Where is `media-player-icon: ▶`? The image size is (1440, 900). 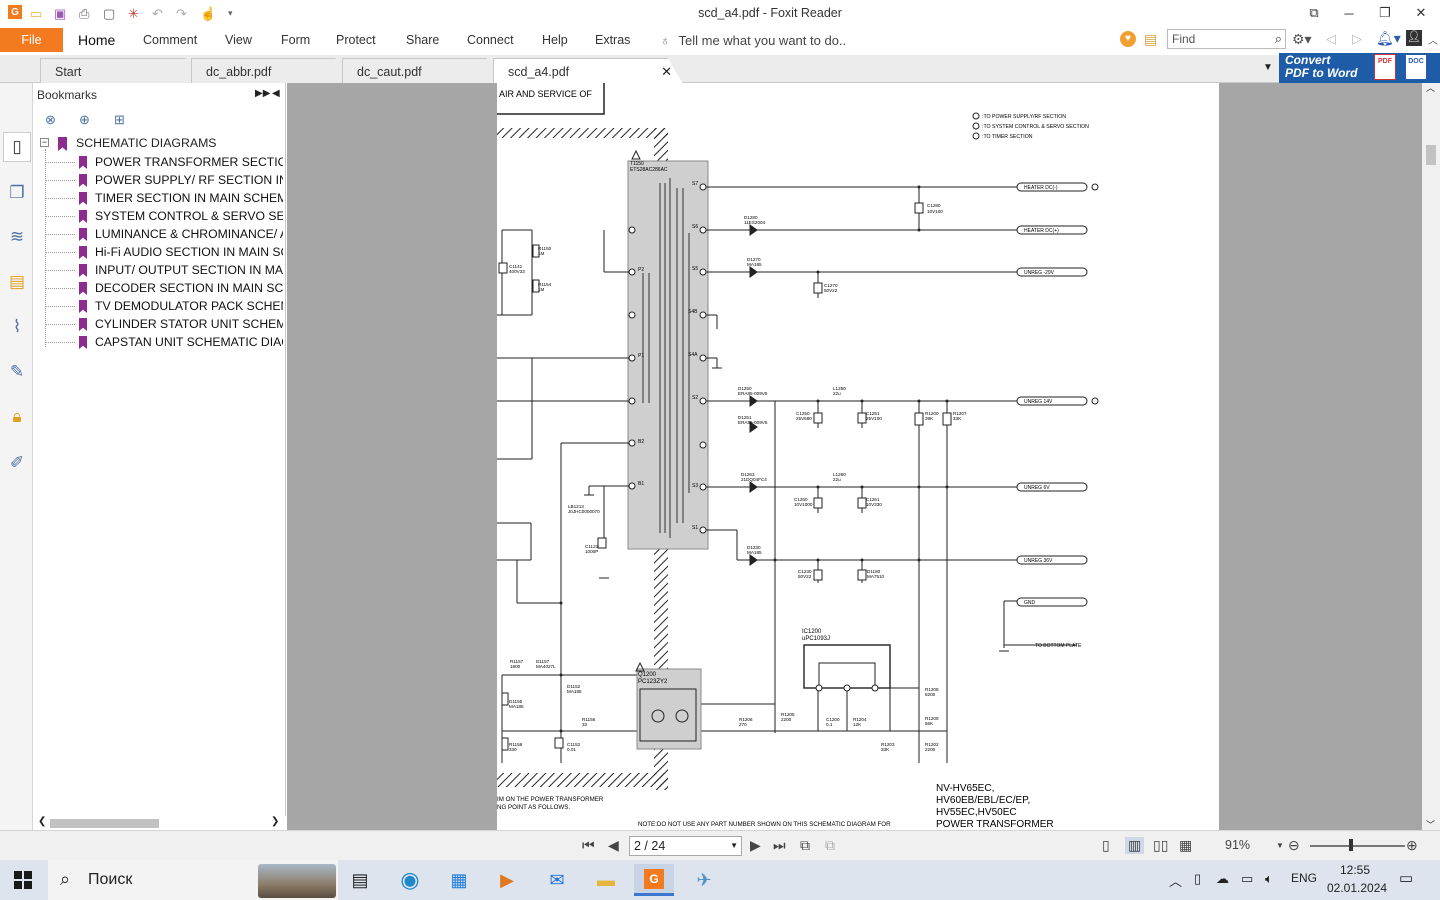 media-player-icon: ▶ is located at coordinates (507, 880).